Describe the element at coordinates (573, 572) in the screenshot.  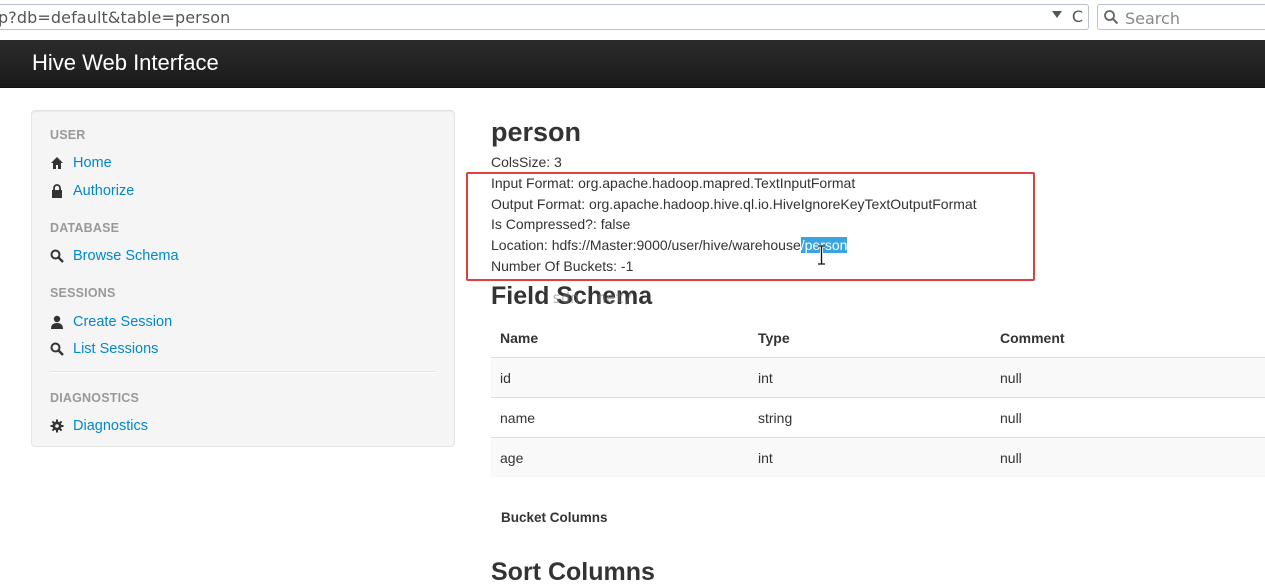
I see `sort-columns-title: Sort Columns` at that location.